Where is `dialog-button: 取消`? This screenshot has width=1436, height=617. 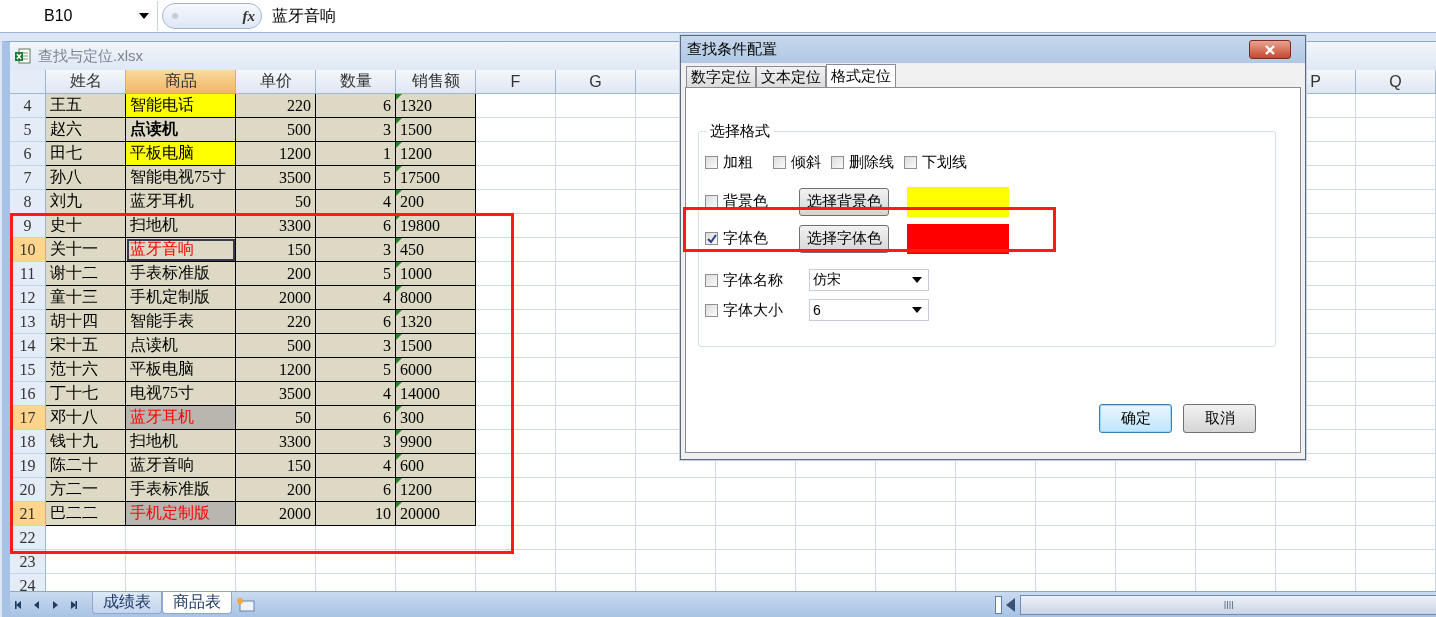 dialog-button: 取消 is located at coordinates (1219, 418).